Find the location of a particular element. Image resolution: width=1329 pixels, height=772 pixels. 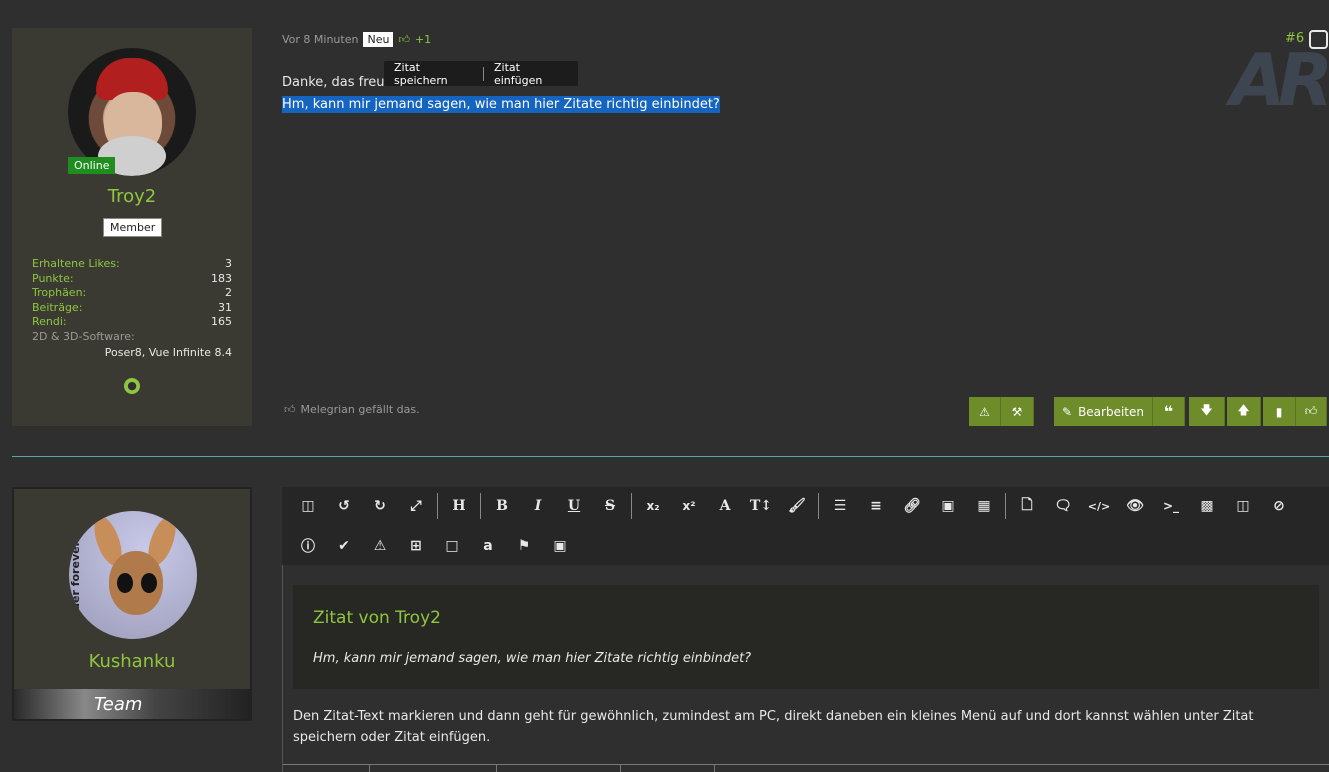

post2-user-panel: Render forever Kushanku Team is located at coordinates (132, 604).